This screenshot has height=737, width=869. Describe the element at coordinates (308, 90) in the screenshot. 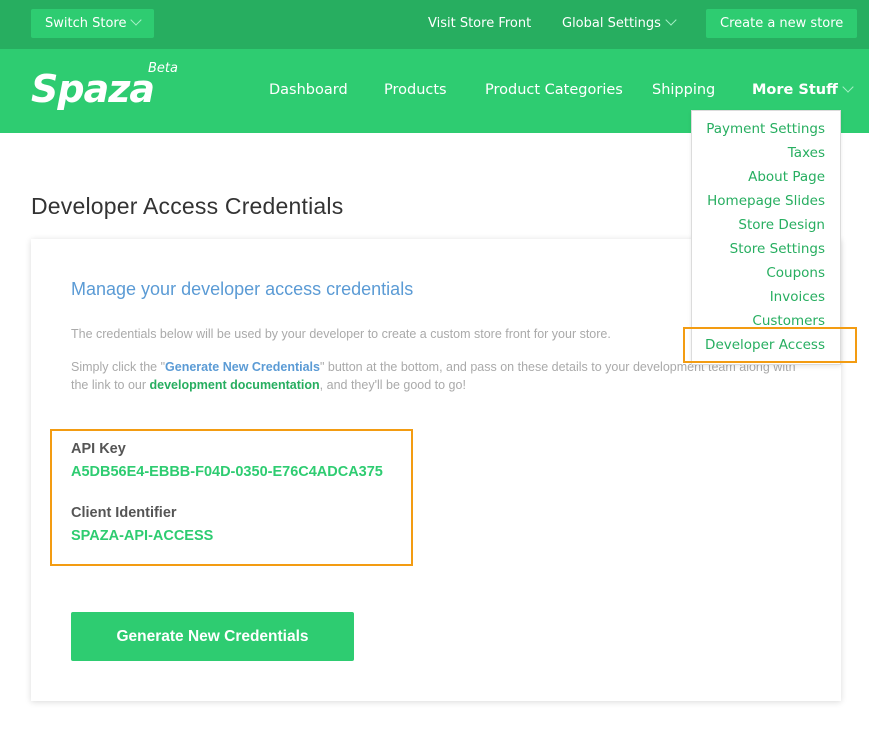

I see `nav-dashboard: Dashboard` at that location.